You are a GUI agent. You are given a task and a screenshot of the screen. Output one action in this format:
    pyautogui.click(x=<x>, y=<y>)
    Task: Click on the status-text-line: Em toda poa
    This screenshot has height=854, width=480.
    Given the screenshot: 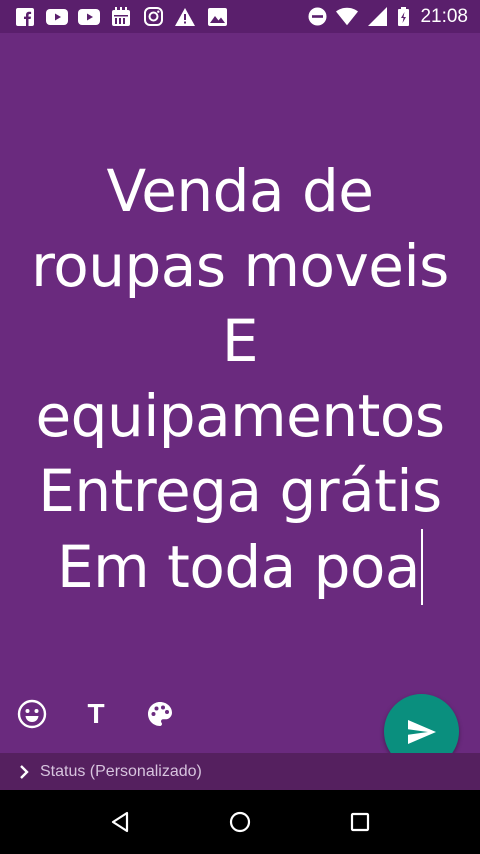 What is the action you would take?
    pyautogui.click(x=238, y=567)
    